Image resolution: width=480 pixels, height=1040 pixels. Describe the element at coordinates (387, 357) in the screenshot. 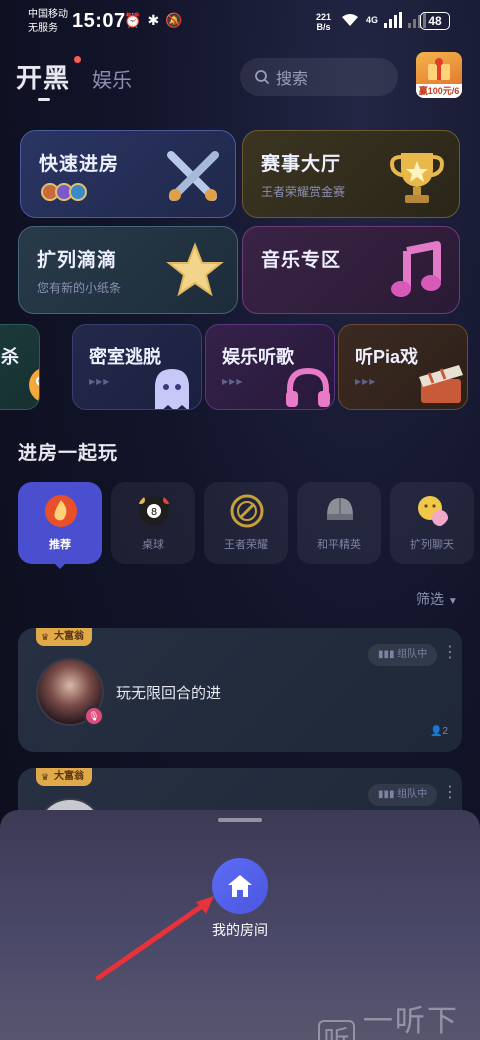

I see `card-title: 听Pia戏` at that location.